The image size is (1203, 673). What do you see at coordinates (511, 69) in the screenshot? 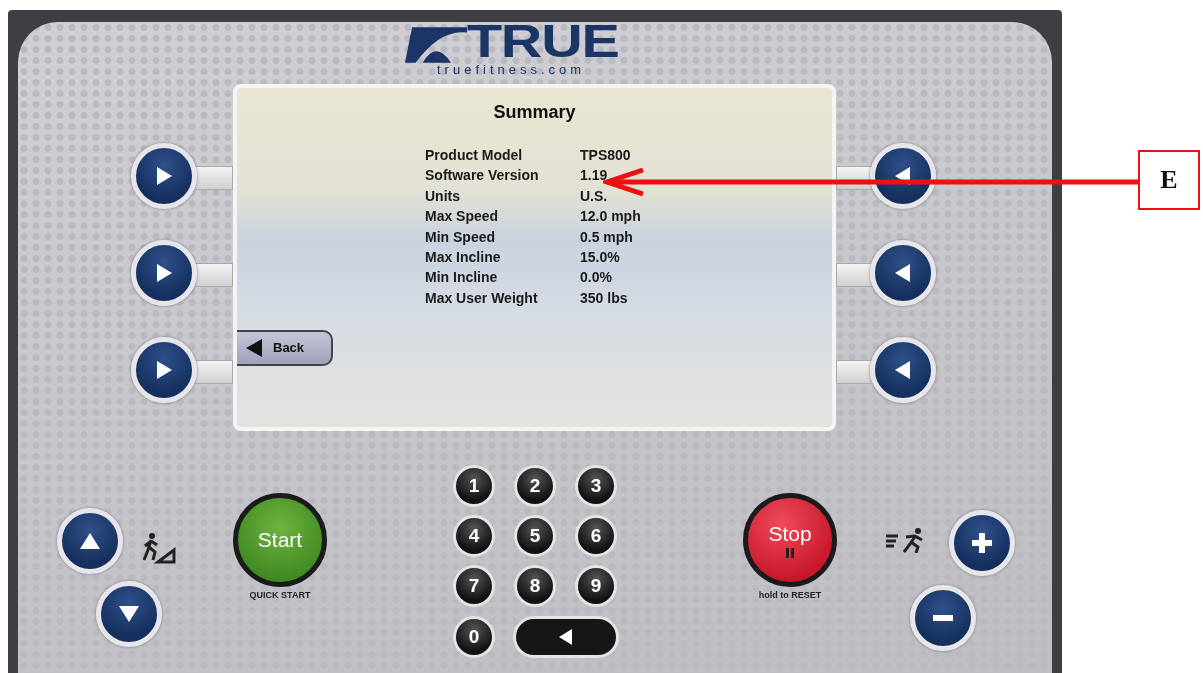
I see `logo-url: truefitness.com` at bounding box center [511, 69].